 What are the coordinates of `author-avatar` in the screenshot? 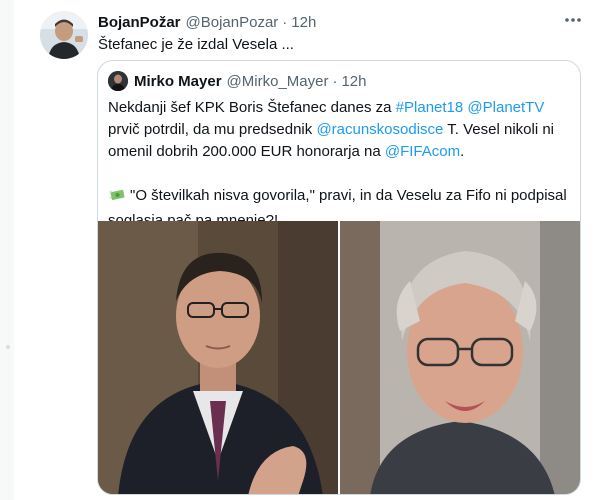 It's located at (64, 35).